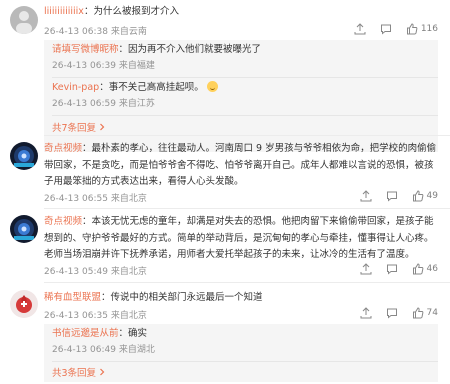 The height and width of the screenshot is (384, 450). I want to click on smile-emoji-icon, so click(212, 86).